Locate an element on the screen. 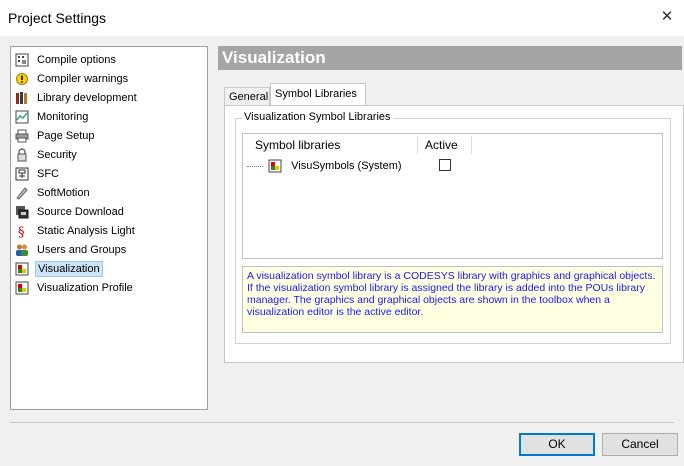 The image size is (684, 466). tree-item-label: Compiler warnings is located at coordinates (83, 79).